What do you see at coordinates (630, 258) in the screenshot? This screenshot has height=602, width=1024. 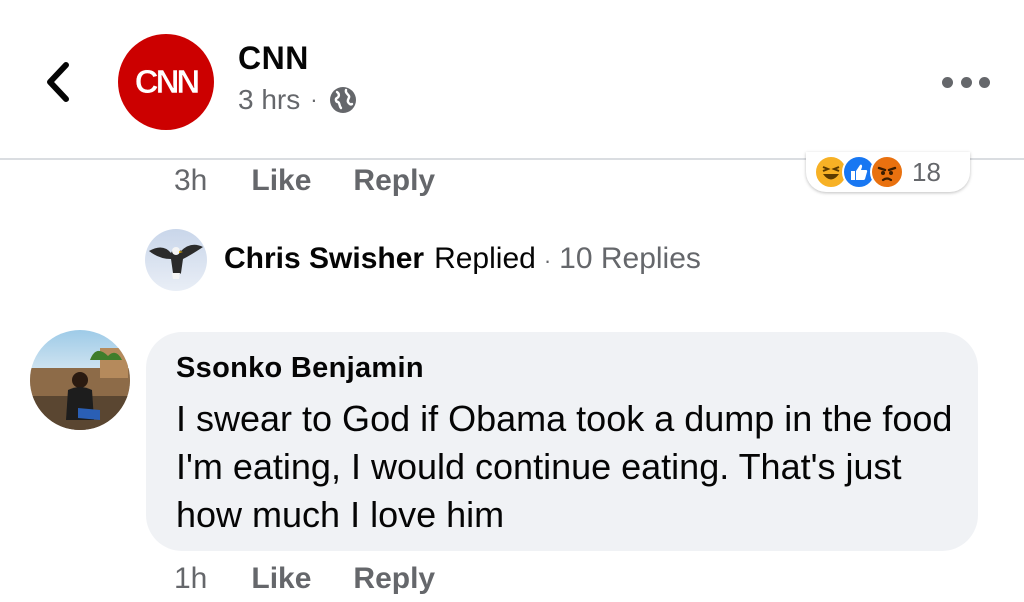 I see `replies-count: 10 Replies` at bounding box center [630, 258].